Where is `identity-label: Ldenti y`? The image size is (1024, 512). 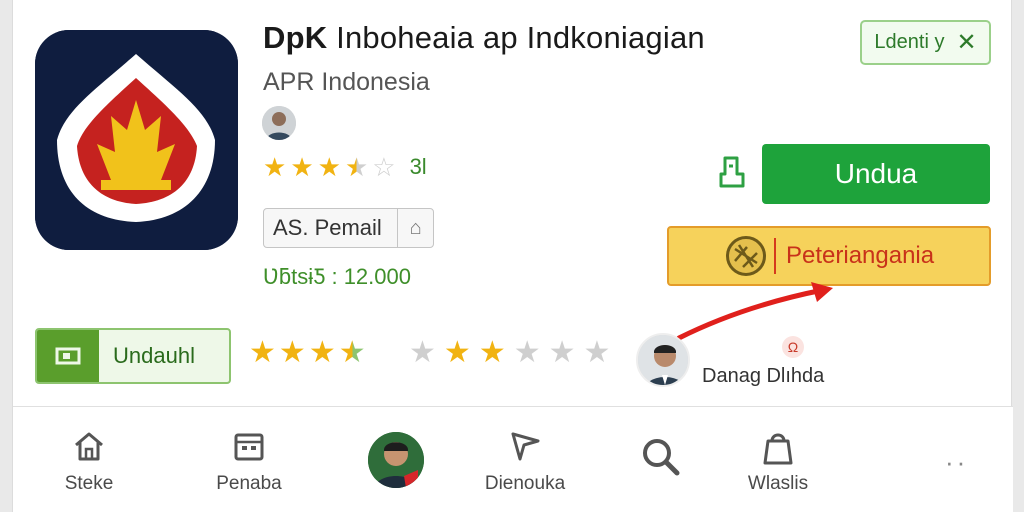
identity-label: Ldenti y is located at coordinates (909, 42).